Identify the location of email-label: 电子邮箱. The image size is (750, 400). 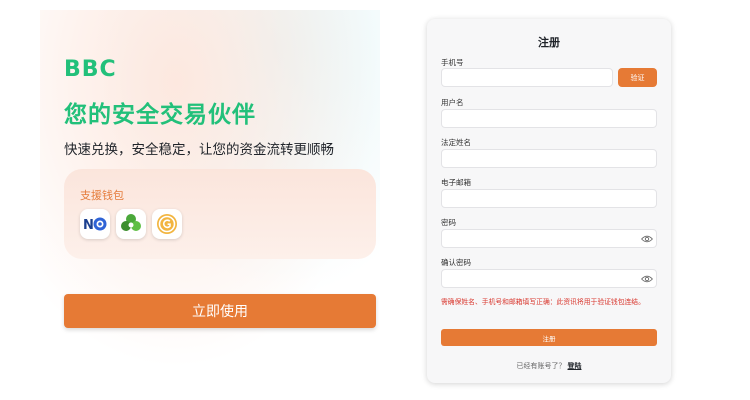
(456, 182).